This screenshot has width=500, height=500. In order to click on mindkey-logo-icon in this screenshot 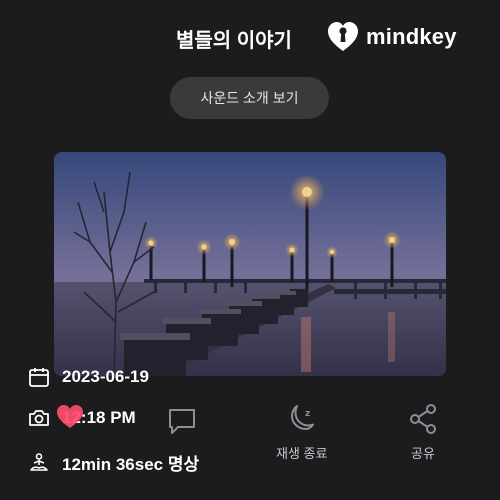, I will do `click(343, 36)`.